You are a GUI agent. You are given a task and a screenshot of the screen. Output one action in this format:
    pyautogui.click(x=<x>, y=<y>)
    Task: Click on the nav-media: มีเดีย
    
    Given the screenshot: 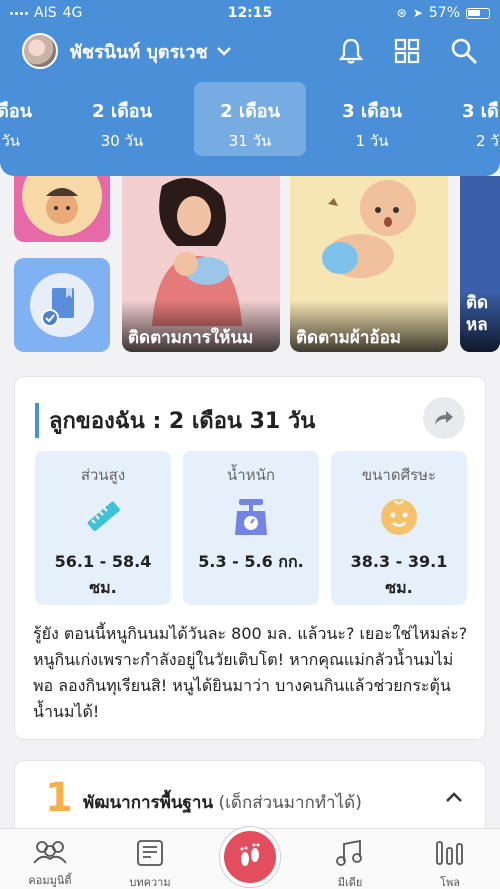 What is the action you would take?
    pyautogui.click(x=350, y=859)
    